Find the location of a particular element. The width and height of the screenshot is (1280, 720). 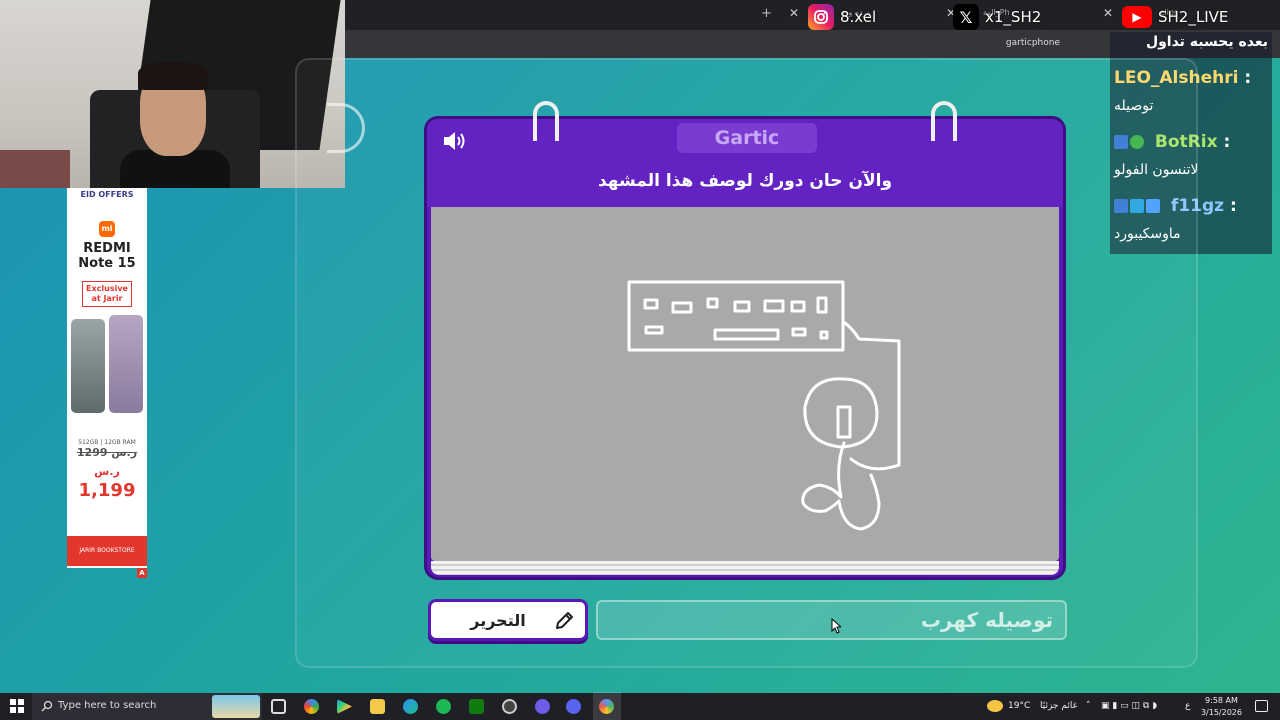

card-header: Gartic والآن حان دورك لوصف هذا المشهد is located at coordinates (745, 154).